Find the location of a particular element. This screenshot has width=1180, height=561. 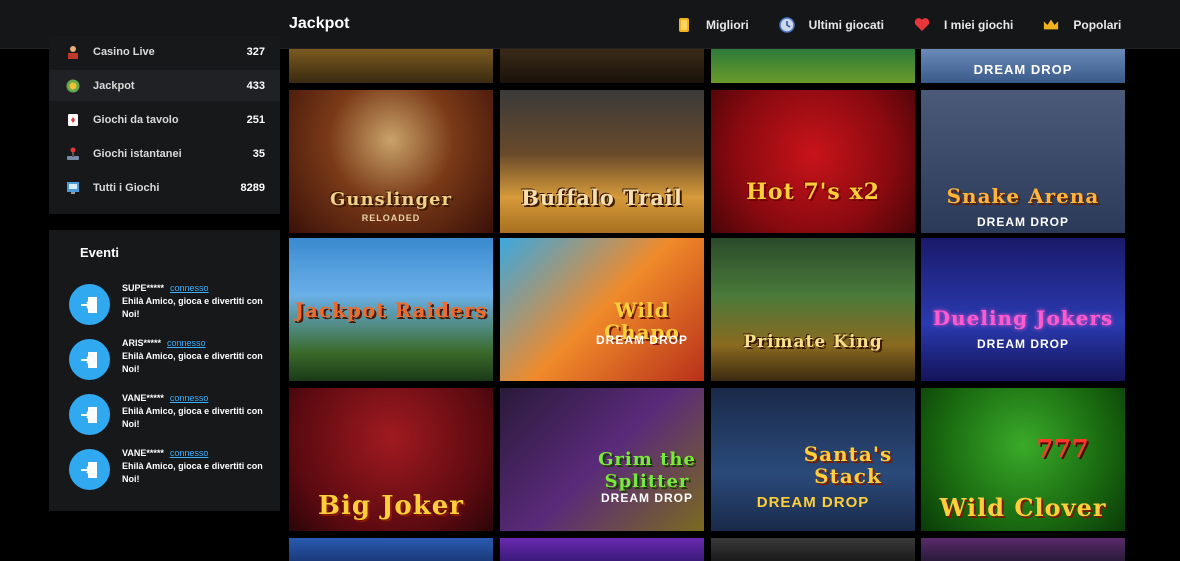

game-tile-santas-stack: Santa's Stack DREAM DROP is located at coordinates (813, 459).